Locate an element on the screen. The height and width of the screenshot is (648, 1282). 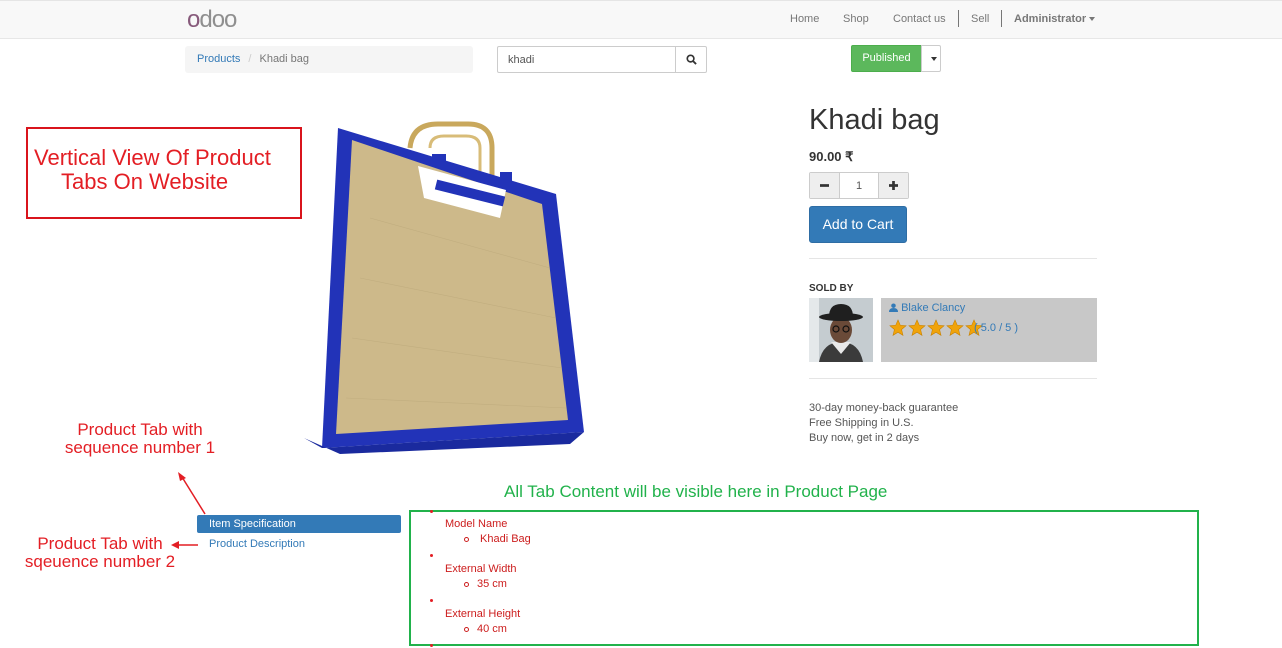
nav-shop-link: Shop is located at coordinates (856, 19).